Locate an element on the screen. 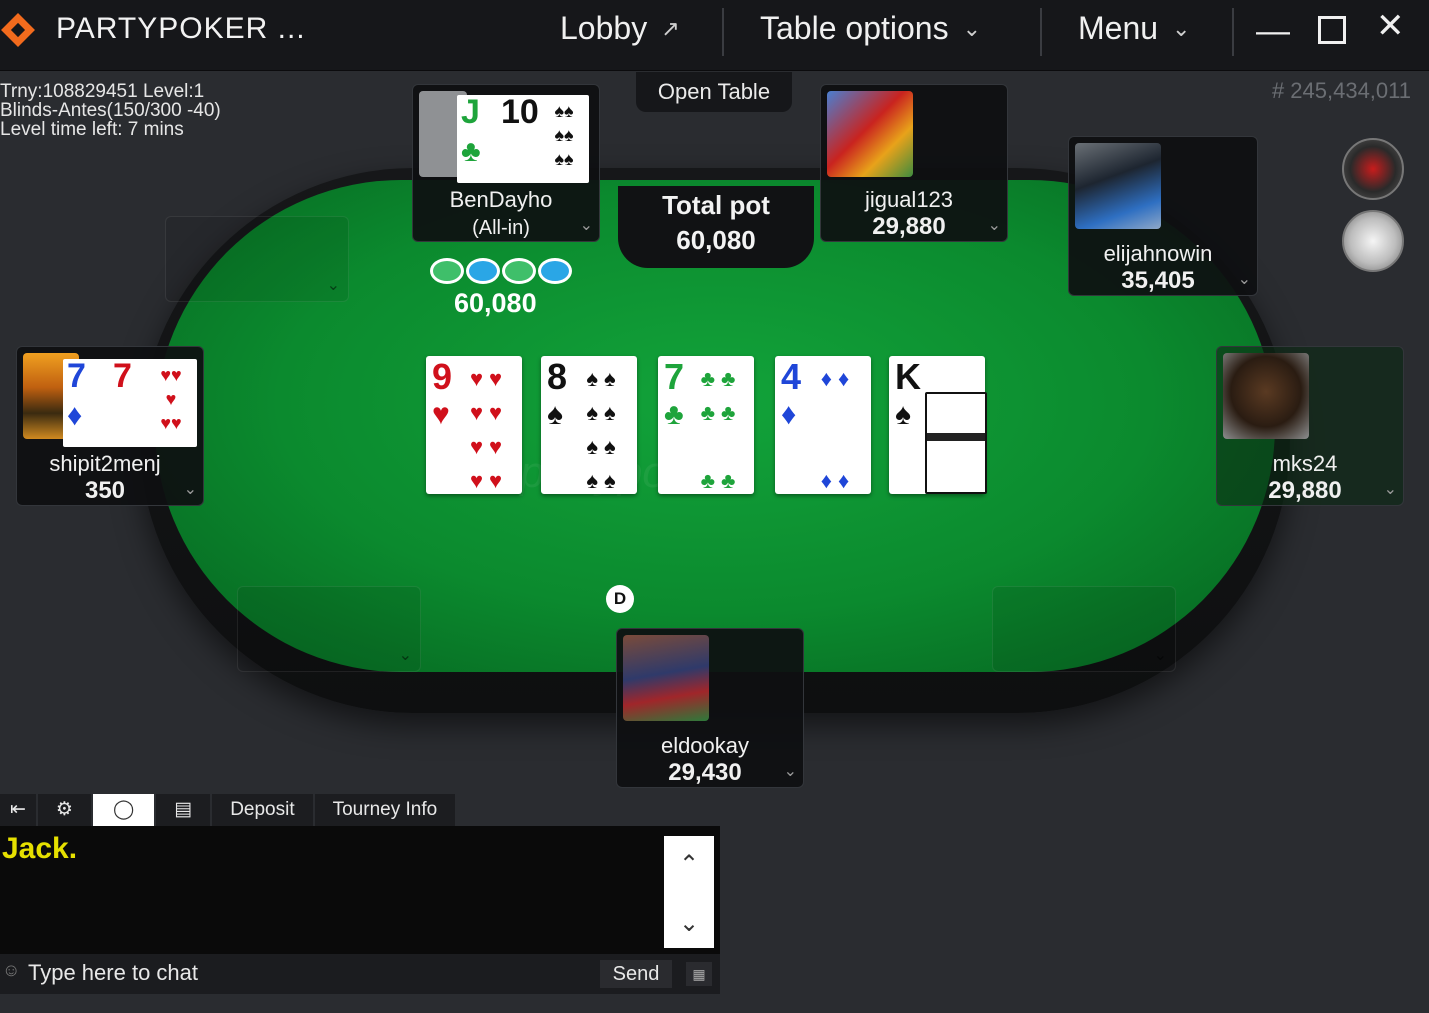  bet-amount: 60,080 is located at coordinates (495, 303).